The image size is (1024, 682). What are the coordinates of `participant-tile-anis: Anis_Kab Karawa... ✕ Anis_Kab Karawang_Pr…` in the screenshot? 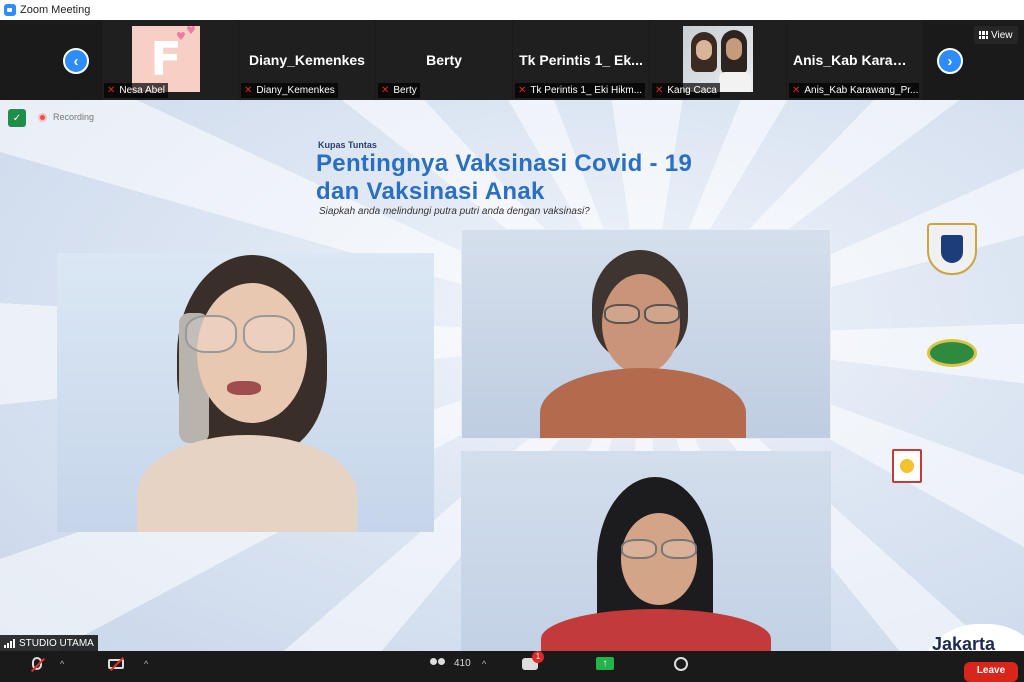 It's located at (855, 60).